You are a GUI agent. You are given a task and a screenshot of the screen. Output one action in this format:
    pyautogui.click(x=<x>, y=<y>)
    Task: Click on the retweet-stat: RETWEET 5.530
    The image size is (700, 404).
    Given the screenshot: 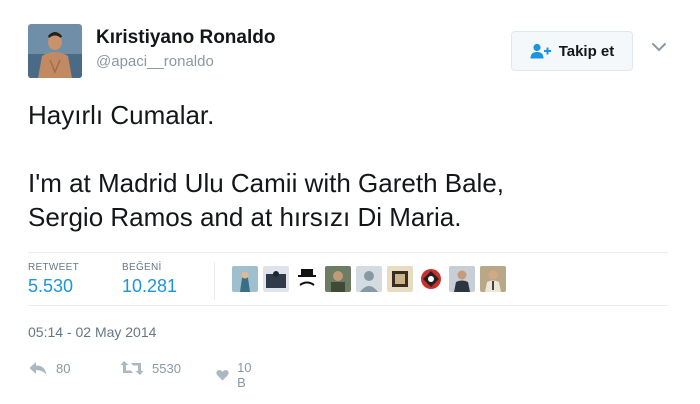 What is the action you would take?
    pyautogui.click(x=53, y=279)
    